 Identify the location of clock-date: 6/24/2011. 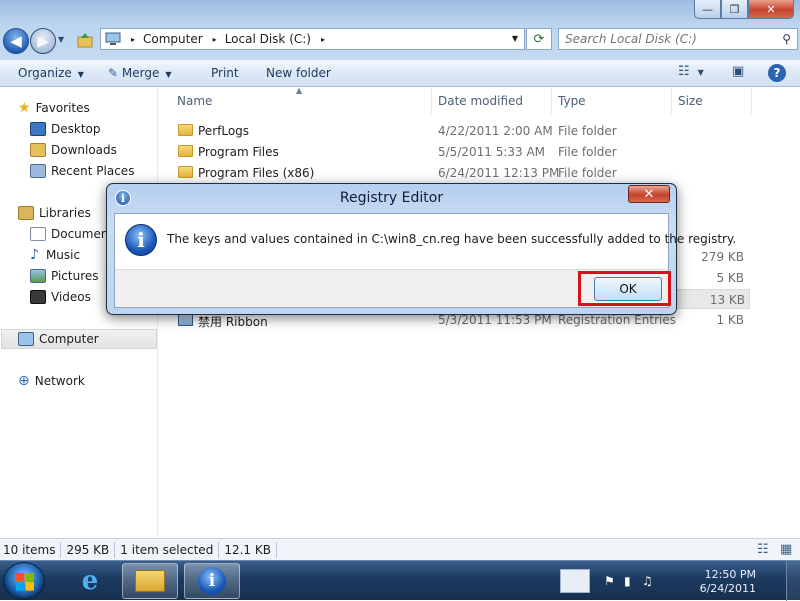
(727, 588).